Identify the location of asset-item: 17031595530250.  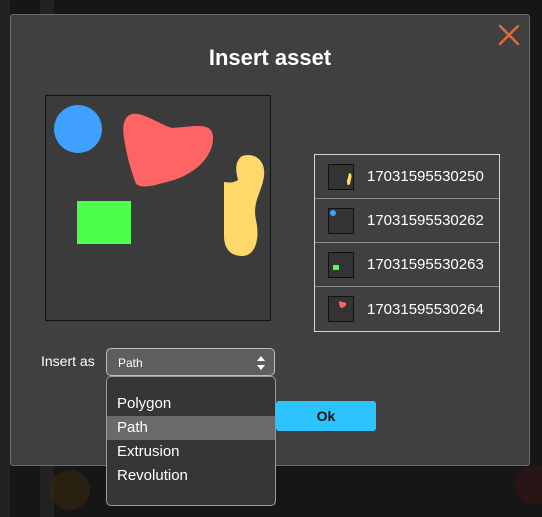
(407, 177).